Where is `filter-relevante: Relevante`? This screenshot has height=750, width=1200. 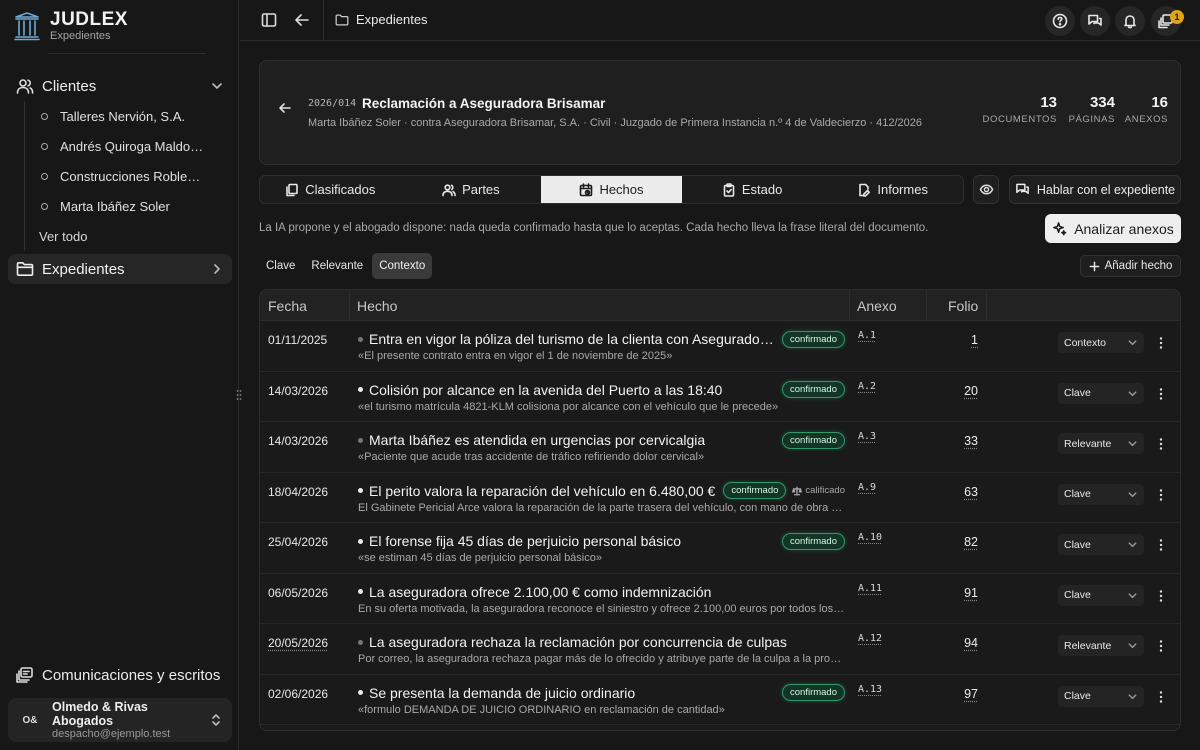
filter-relevante: Relevante is located at coordinates (337, 266).